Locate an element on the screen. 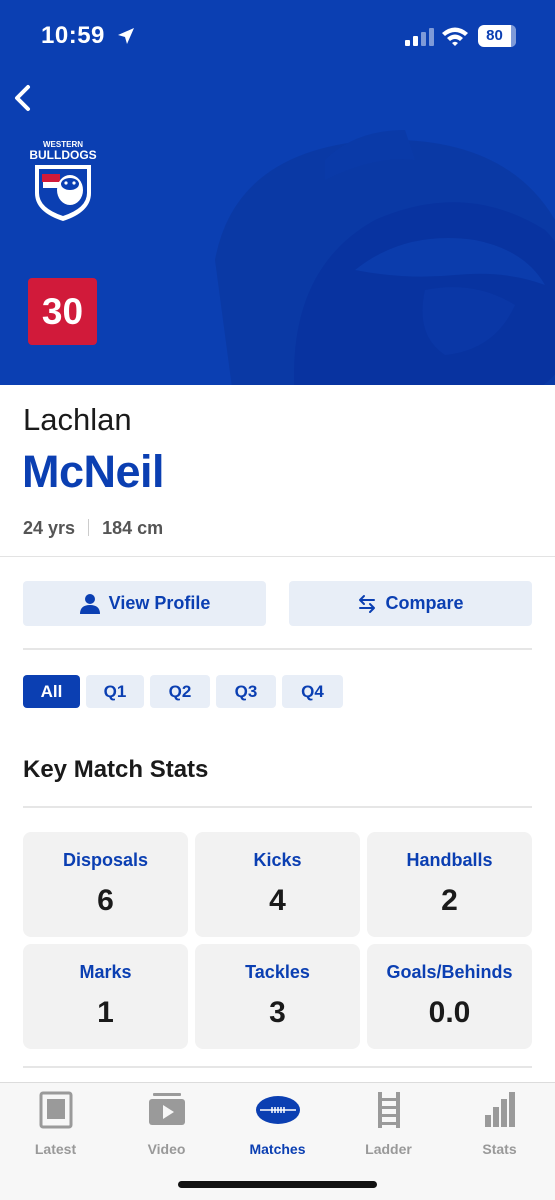 Image resolution: width=555 pixels, height=1200 pixels. battery-indicator: 80 is located at coordinates (497, 36).